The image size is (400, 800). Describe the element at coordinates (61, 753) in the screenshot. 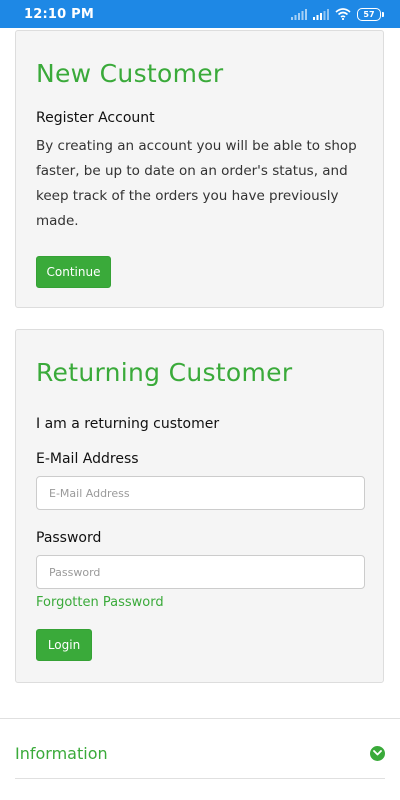

I see `information-label: Information` at that location.